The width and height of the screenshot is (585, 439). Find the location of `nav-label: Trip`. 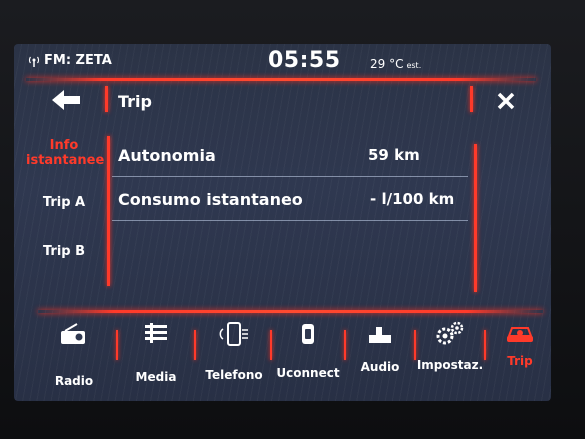

nav-label: Trip is located at coordinates (520, 361).